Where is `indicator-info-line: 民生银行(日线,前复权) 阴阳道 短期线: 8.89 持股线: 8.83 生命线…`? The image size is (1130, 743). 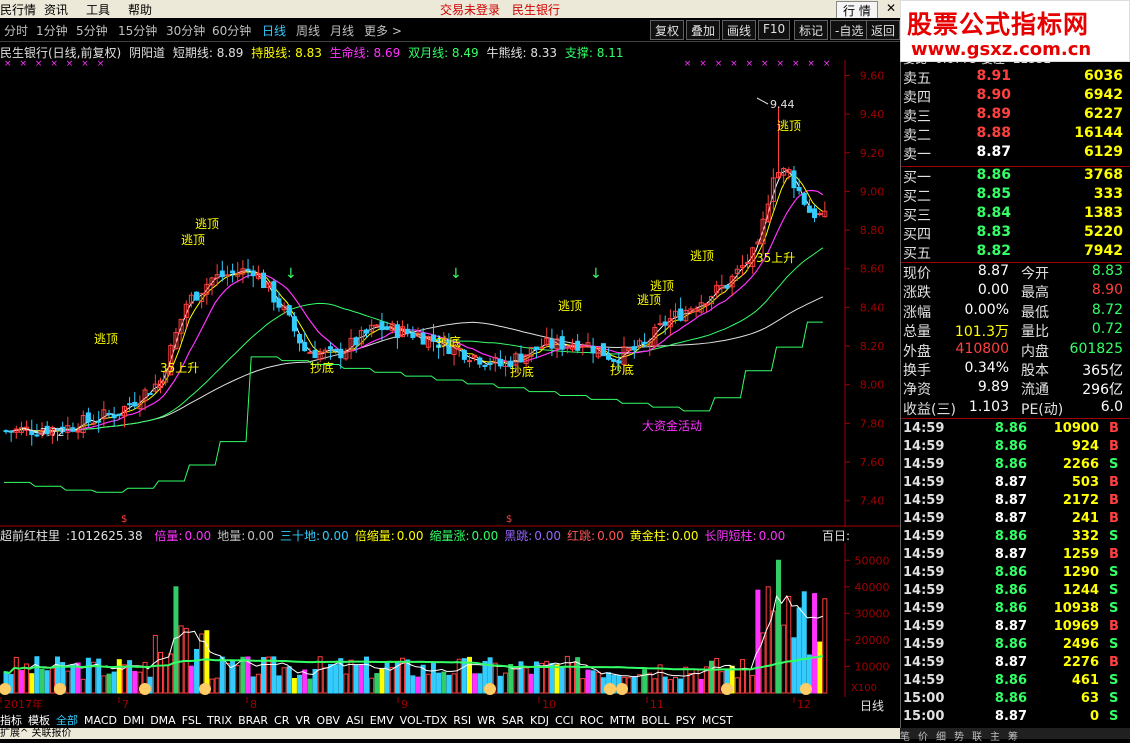 indicator-info-line: 民生银行(日线,前复权) 阴阳道 短期线: 8.89 持股线: 8.83 生命线… is located at coordinates (450, 52).